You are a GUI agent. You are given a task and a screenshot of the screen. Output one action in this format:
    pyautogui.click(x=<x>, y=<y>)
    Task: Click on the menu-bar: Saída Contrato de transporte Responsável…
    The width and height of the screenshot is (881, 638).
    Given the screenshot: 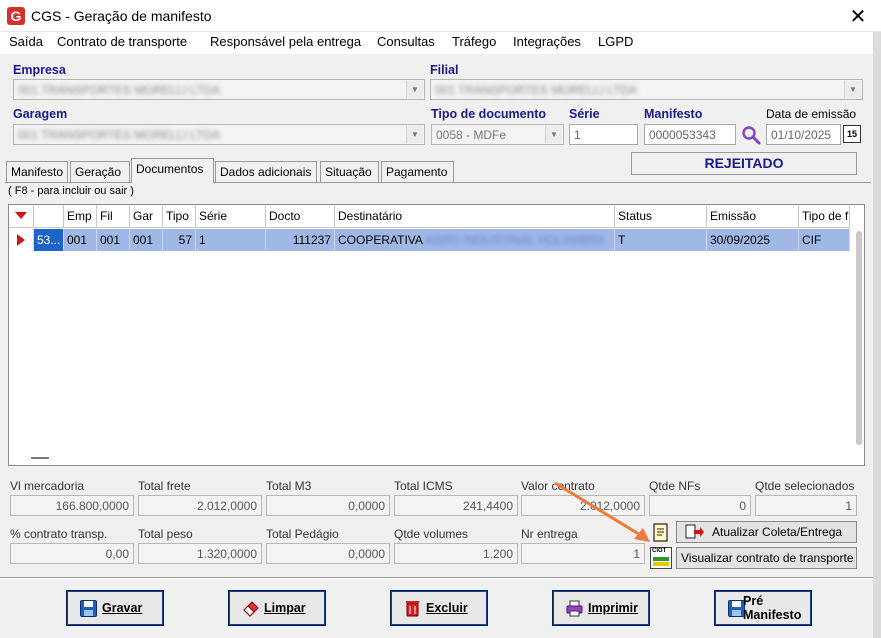 What is the action you would take?
    pyautogui.click(x=440, y=43)
    